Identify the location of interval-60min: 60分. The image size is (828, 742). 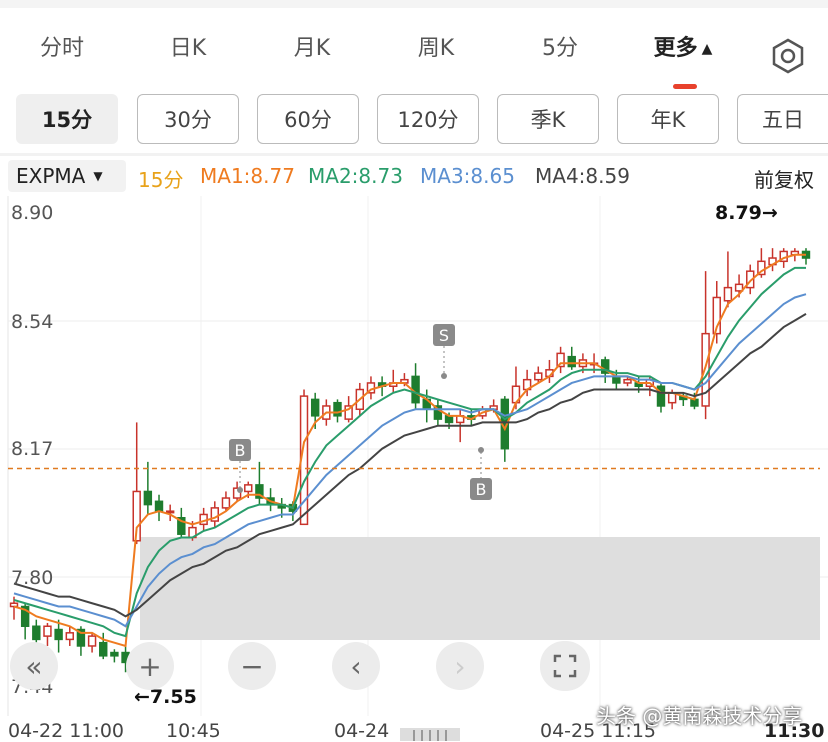
(308, 119).